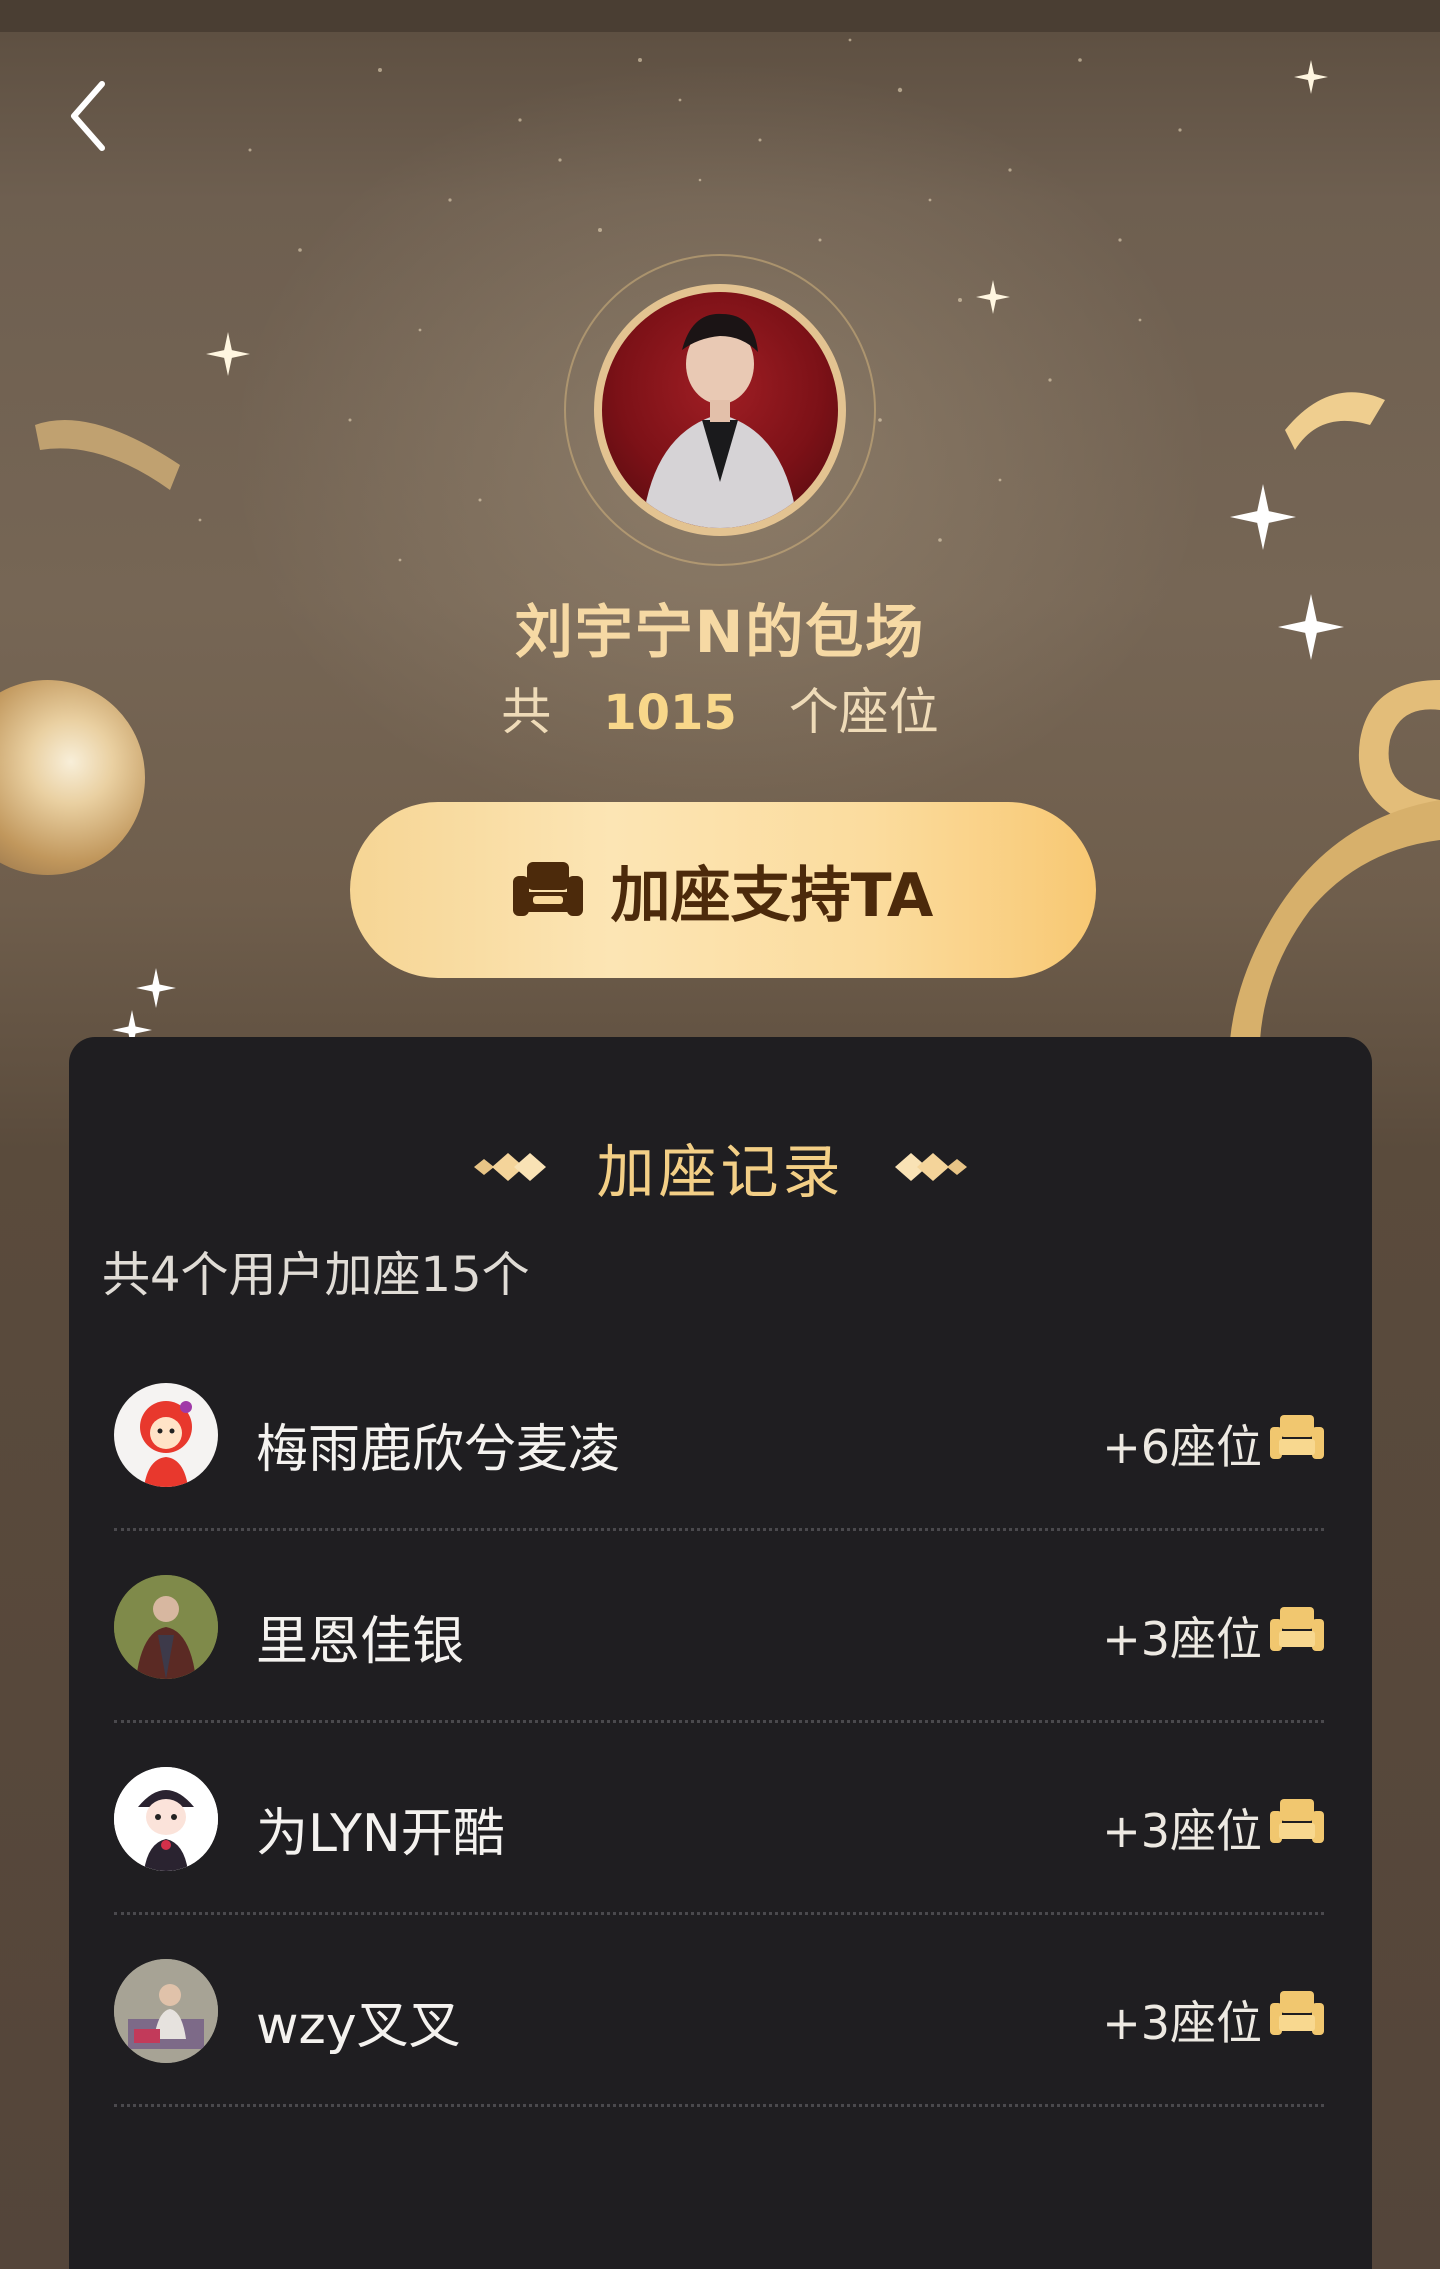  What do you see at coordinates (380, 1834) in the screenshot?
I see `user-name: 为LYN开酷` at bounding box center [380, 1834].